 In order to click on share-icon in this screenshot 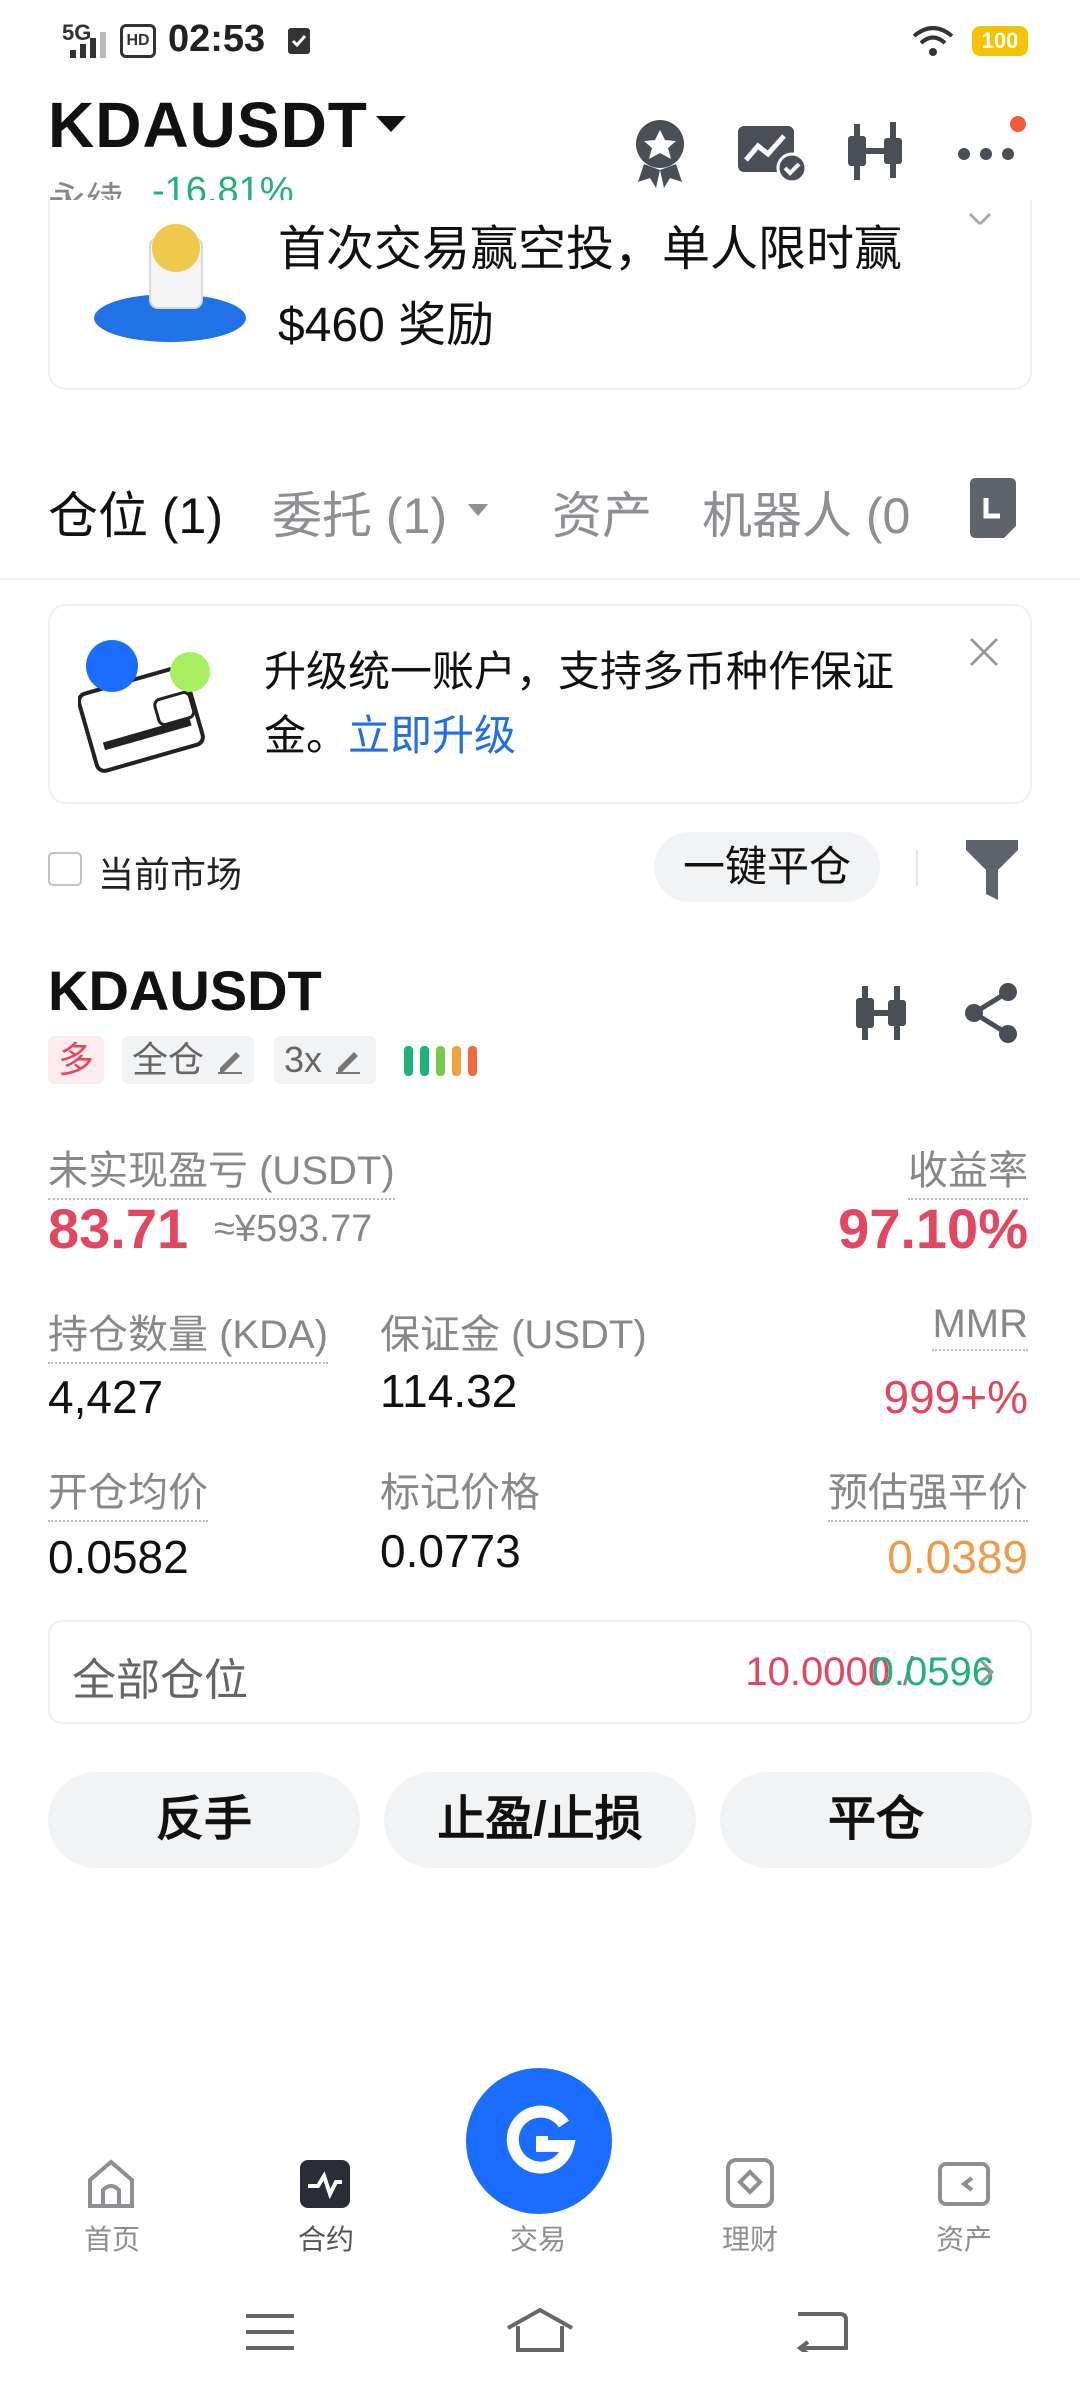, I will do `click(992, 1013)`.